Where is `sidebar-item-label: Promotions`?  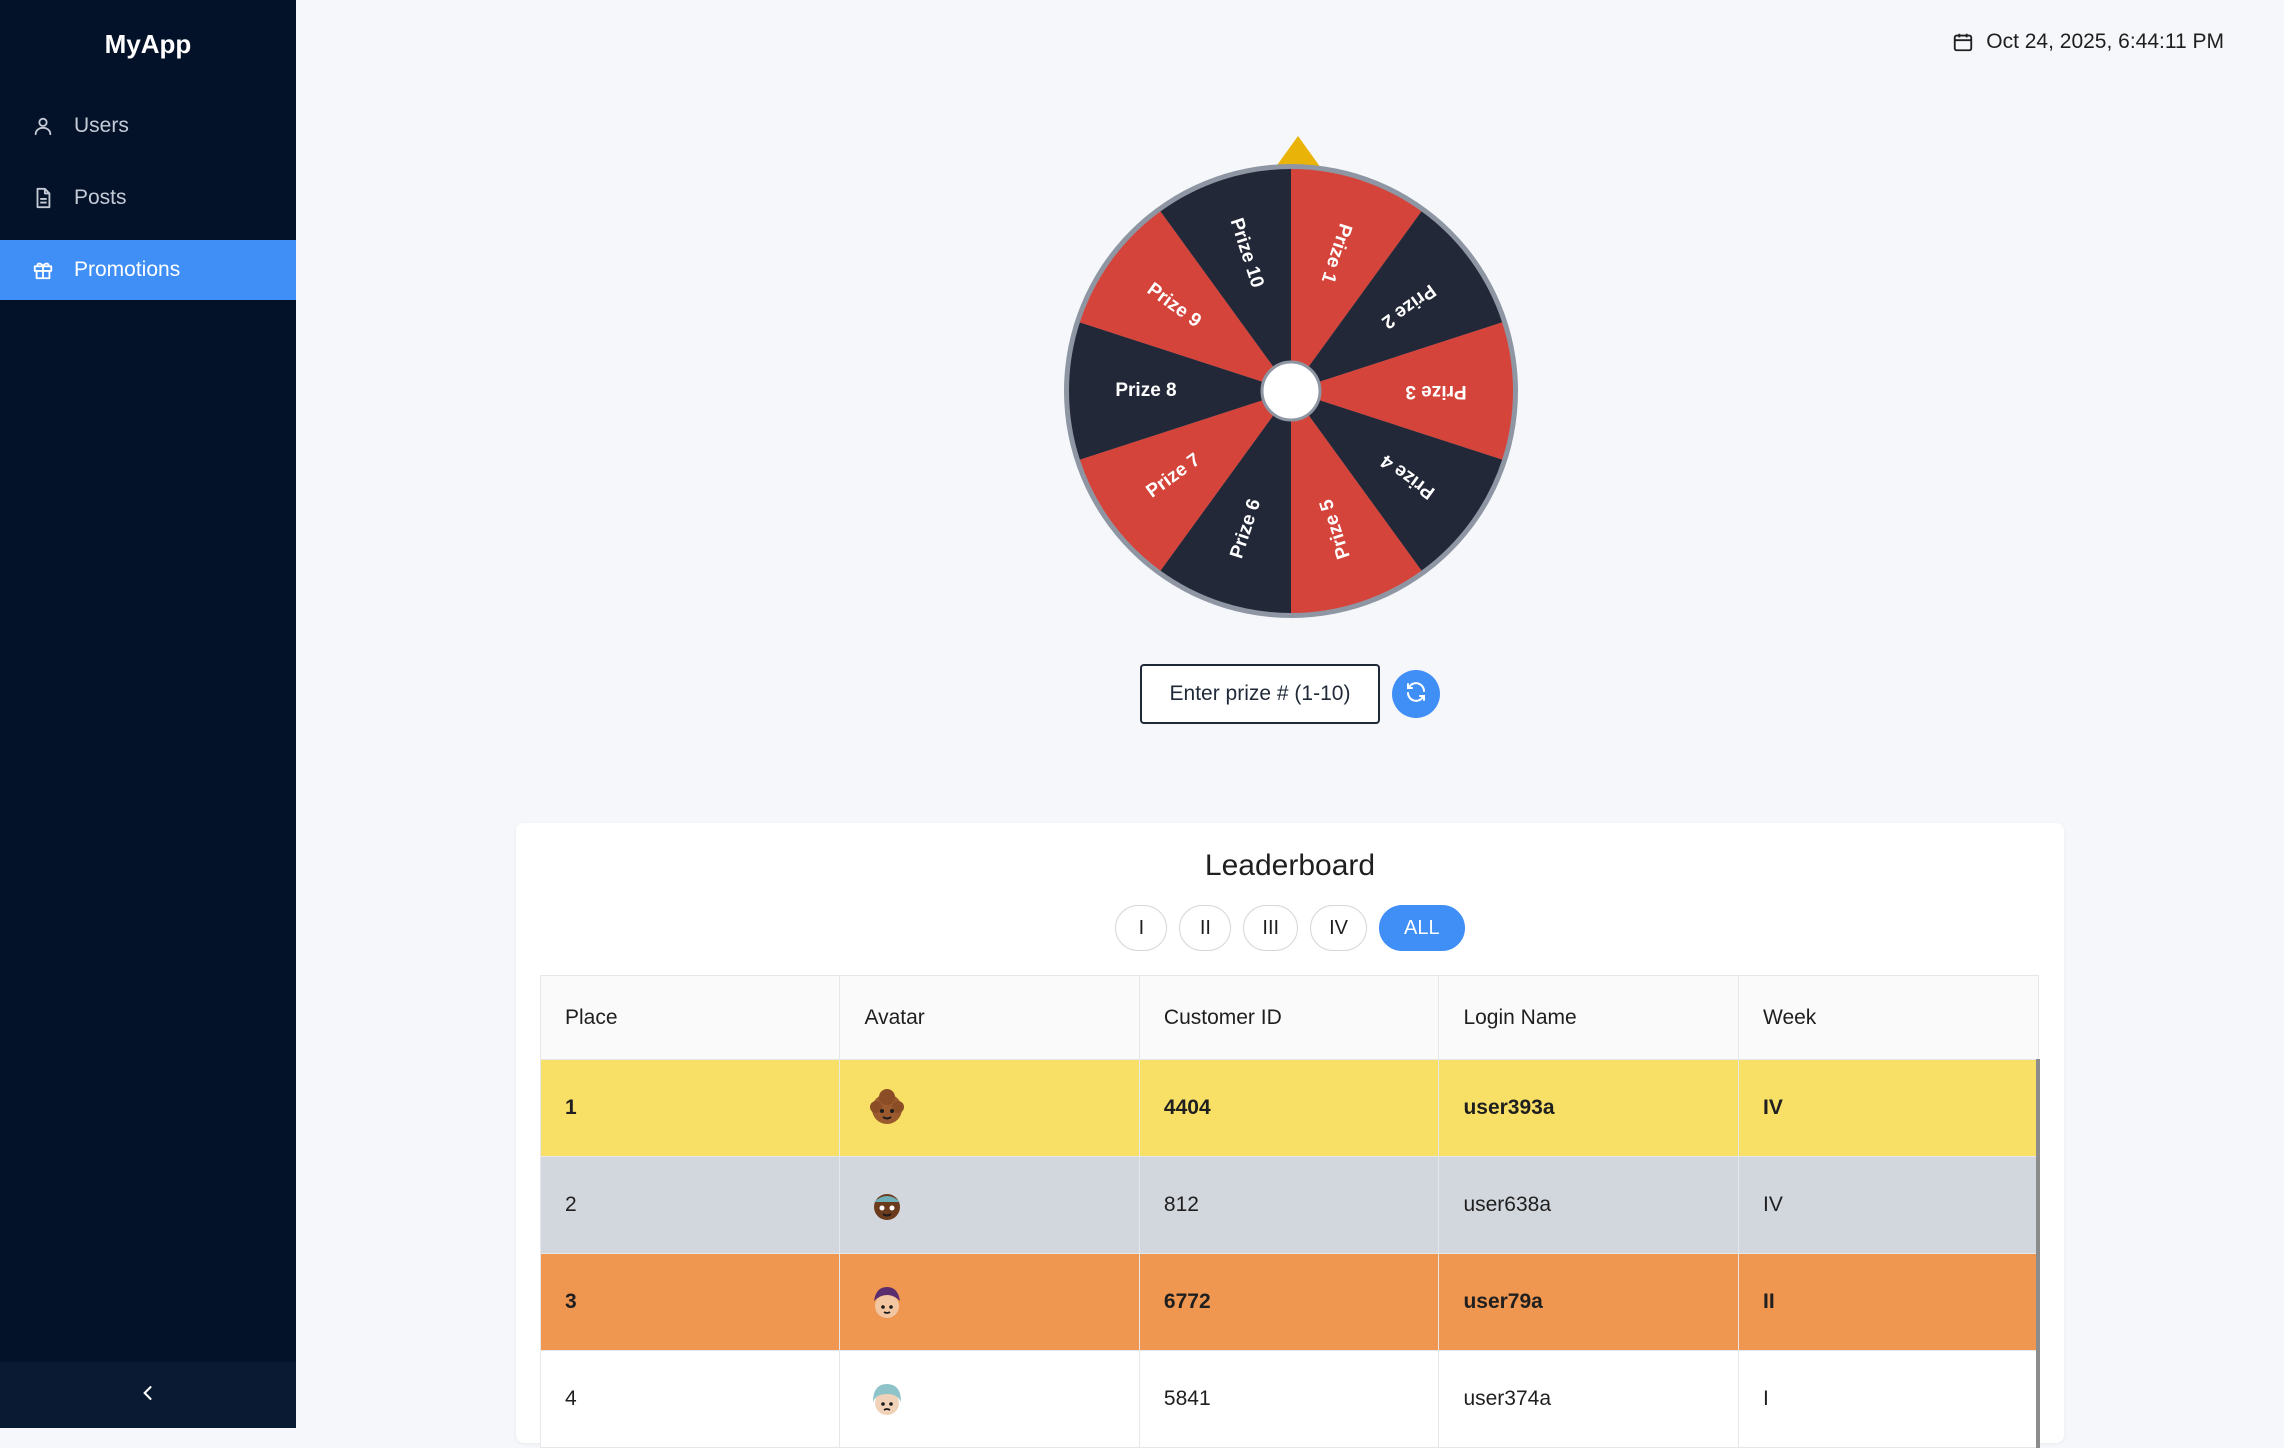
sidebar-item-label: Promotions is located at coordinates (127, 269).